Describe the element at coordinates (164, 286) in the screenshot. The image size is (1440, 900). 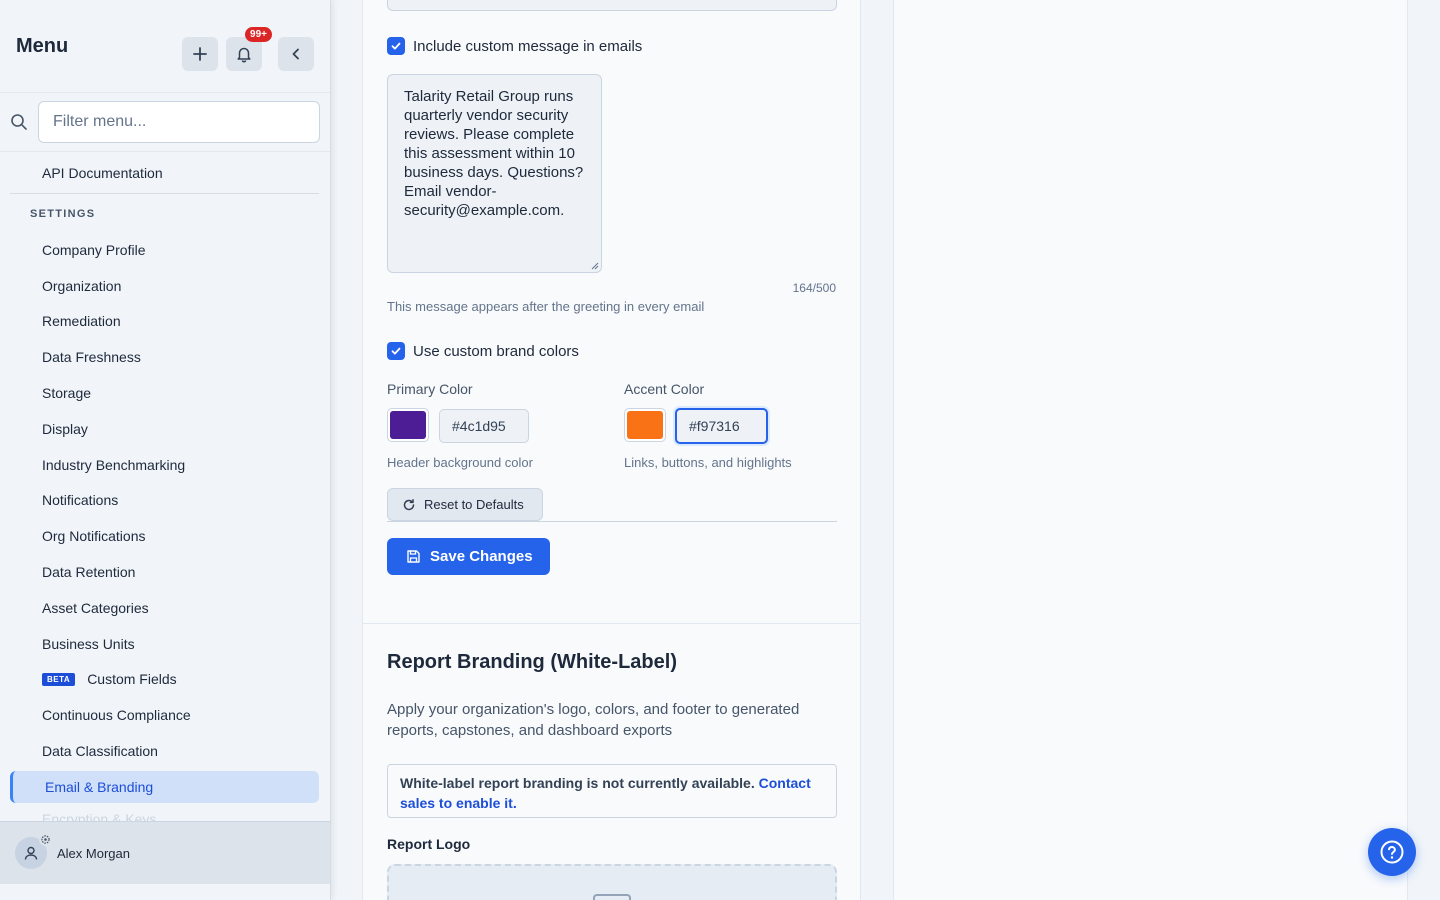
I see `sidebar-item-organization: Organization` at that location.